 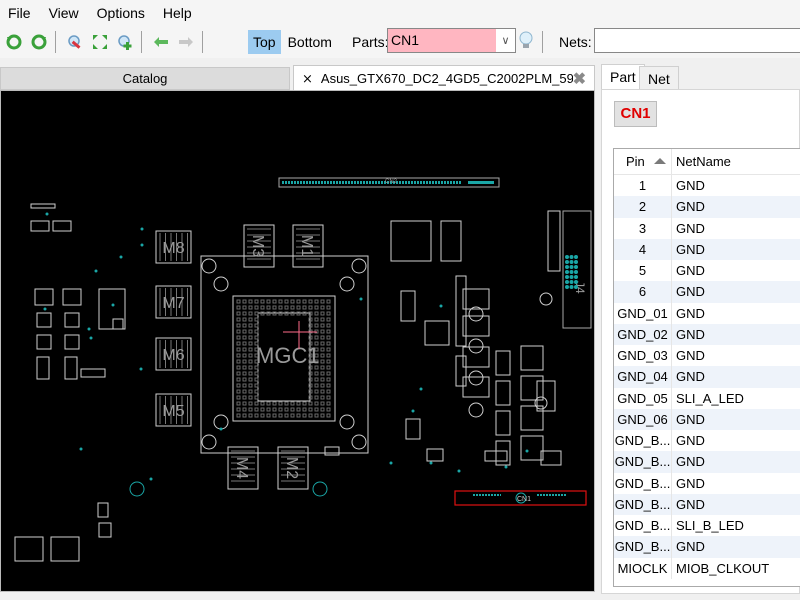 What do you see at coordinates (310, 42) in the screenshot?
I see `layer-bottom-button: Bottom` at bounding box center [310, 42].